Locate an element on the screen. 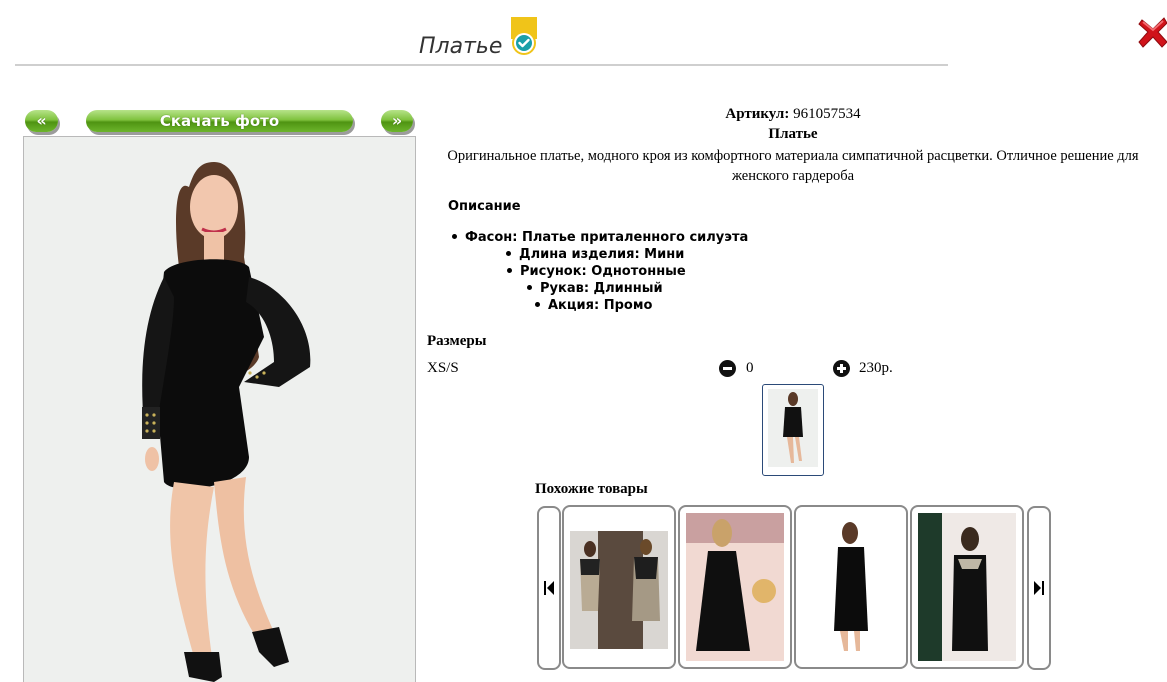 This screenshot has width=1167, height=682. carousel-prev-button is located at coordinates (549, 588).